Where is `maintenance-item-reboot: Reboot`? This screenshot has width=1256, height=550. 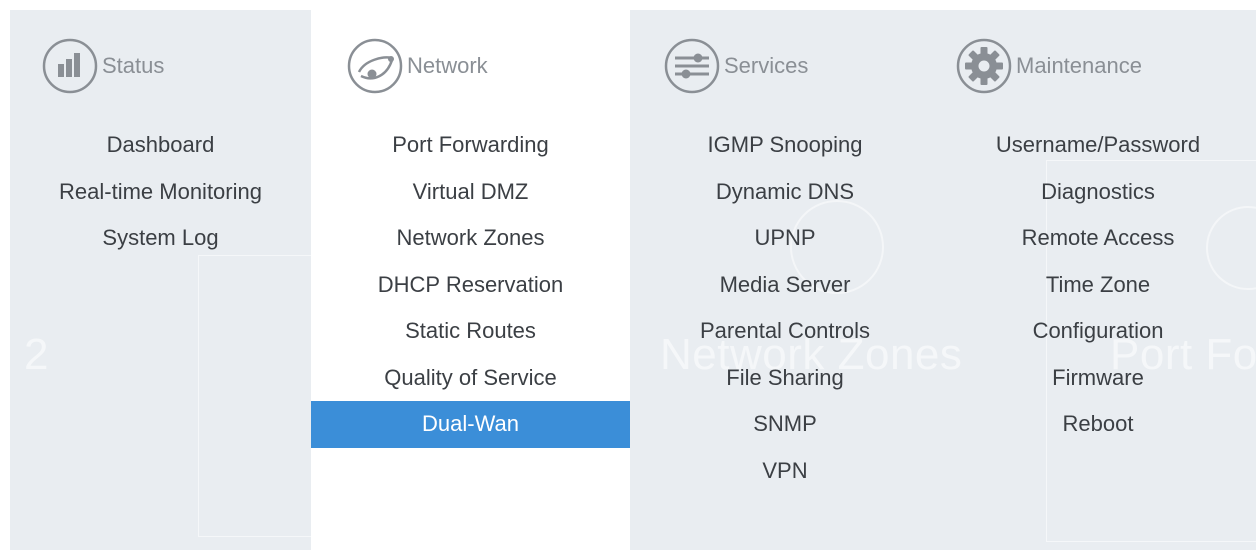
maintenance-item-reboot: Reboot is located at coordinates (1098, 424).